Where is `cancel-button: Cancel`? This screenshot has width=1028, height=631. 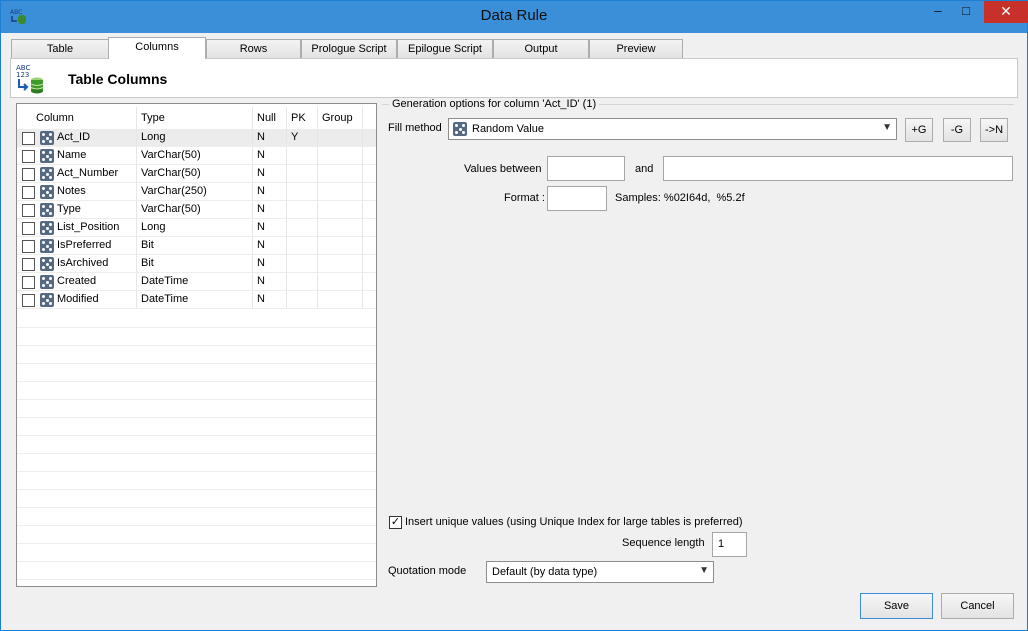
cancel-button: Cancel is located at coordinates (977, 606).